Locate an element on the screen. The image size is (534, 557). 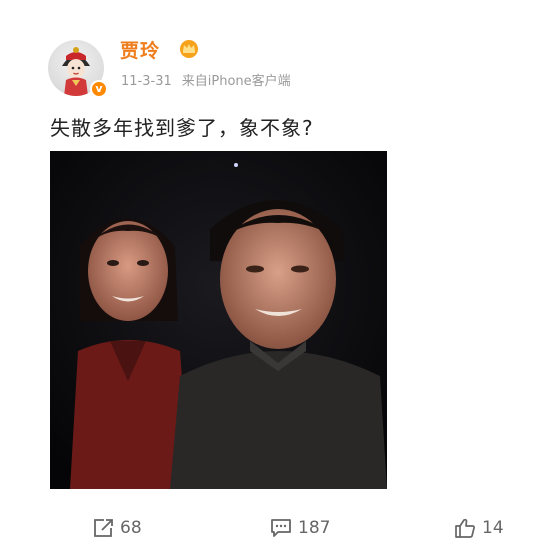
crown-icon is located at coordinates (189, 49).